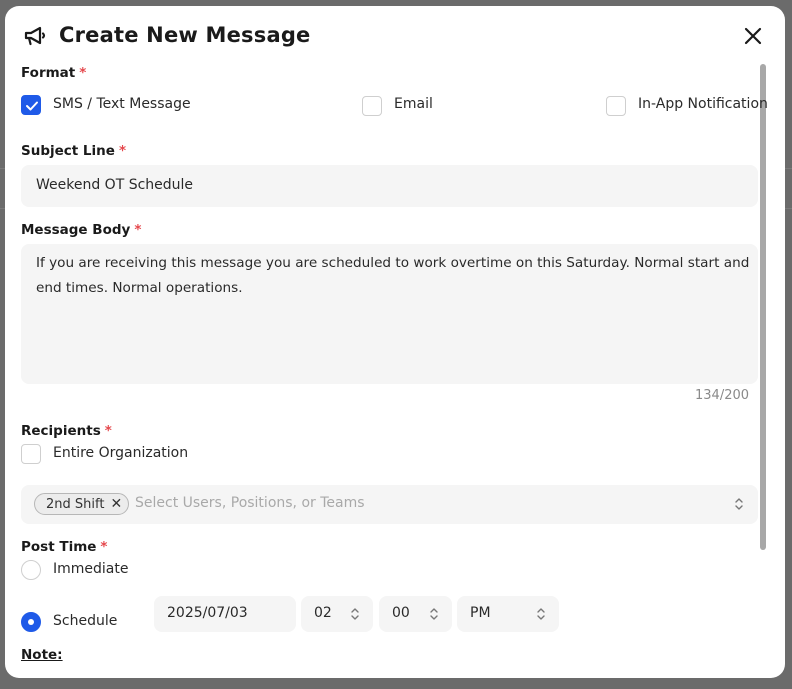 The image size is (792, 689). What do you see at coordinates (122, 104) in the screenshot?
I see `sms-option-label: SMS / Text Message` at bounding box center [122, 104].